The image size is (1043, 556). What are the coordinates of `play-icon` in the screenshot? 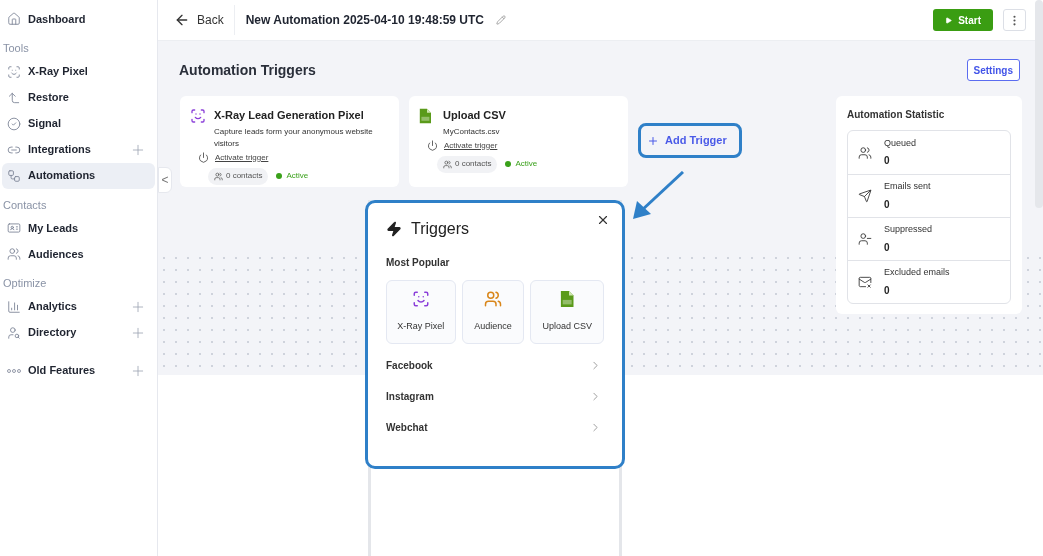 It's located at (949, 20).